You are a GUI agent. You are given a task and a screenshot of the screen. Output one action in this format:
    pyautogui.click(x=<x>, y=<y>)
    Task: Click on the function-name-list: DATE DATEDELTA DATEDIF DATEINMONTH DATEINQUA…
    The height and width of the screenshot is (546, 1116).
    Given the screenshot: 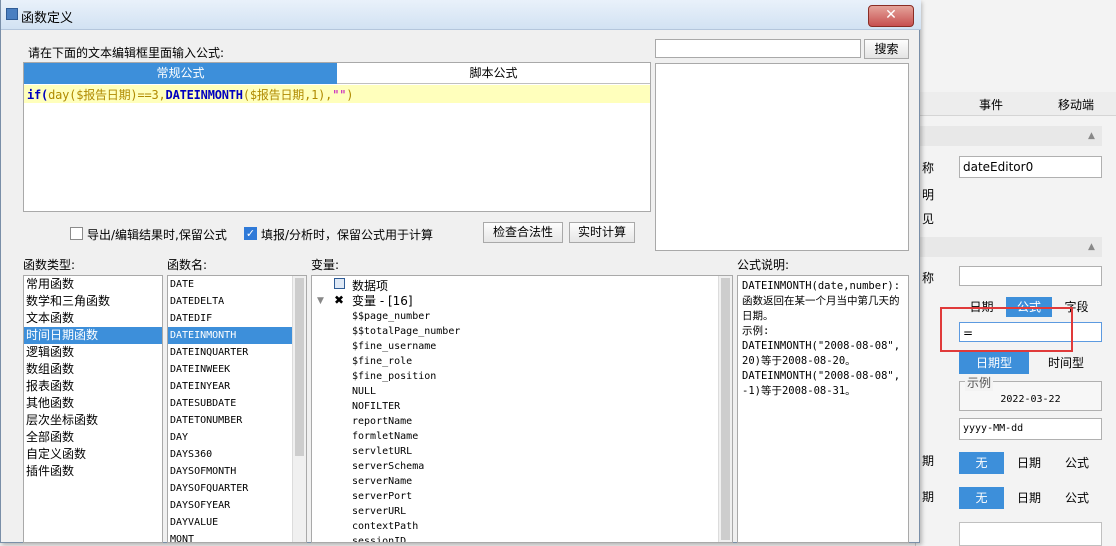 What is the action you would take?
    pyautogui.click(x=237, y=409)
    